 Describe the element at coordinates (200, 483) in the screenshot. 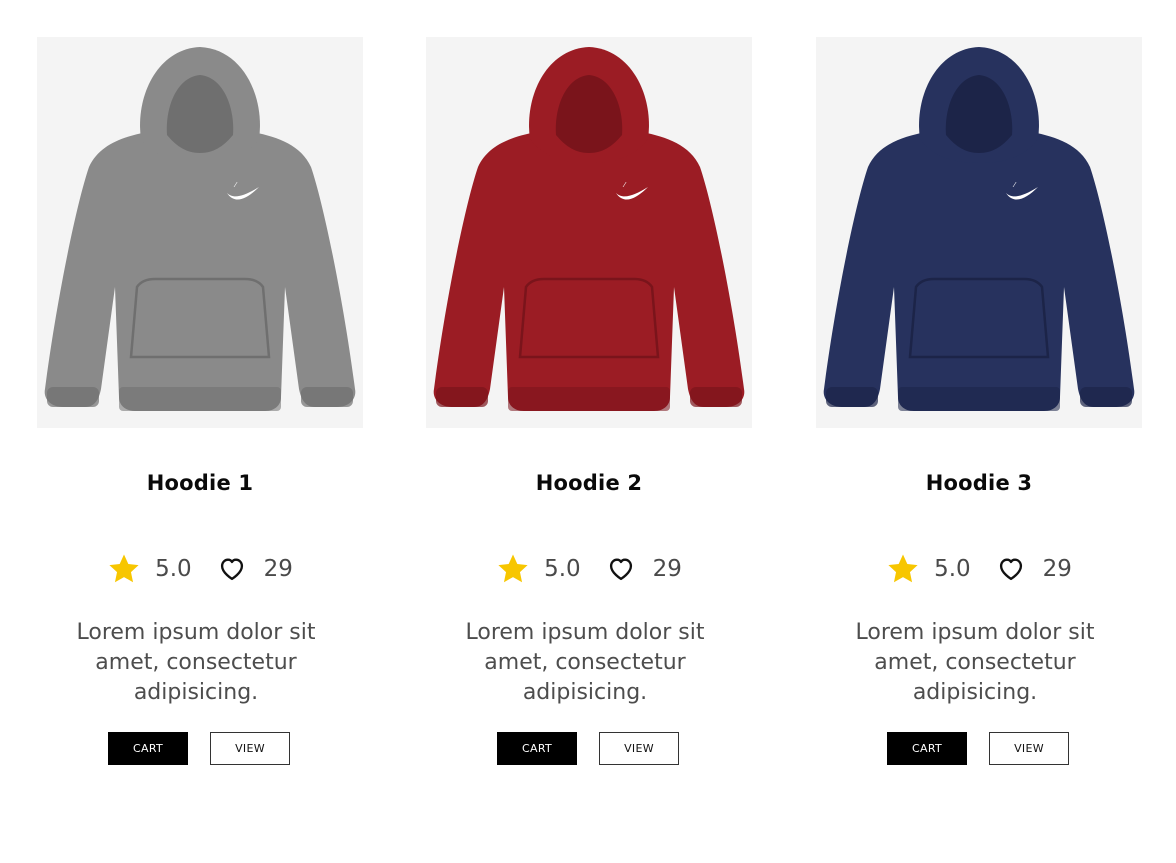

I see `product-title: Hoodie 1` at that location.